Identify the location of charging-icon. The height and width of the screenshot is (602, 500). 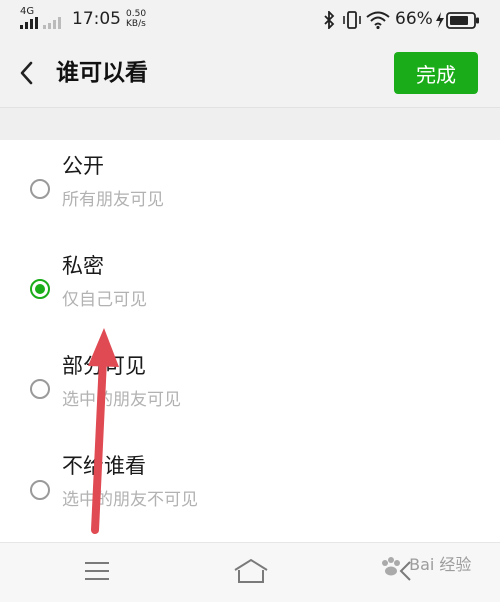
(440, 20).